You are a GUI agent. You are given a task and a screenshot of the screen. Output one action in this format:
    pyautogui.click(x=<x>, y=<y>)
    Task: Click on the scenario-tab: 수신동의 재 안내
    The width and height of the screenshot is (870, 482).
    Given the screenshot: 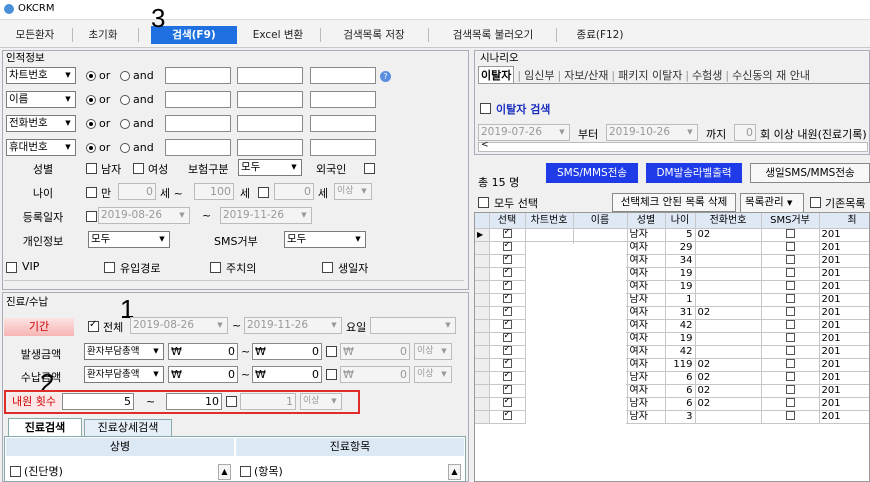 What is the action you would take?
    pyautogui.click(x=771, y=75)
    